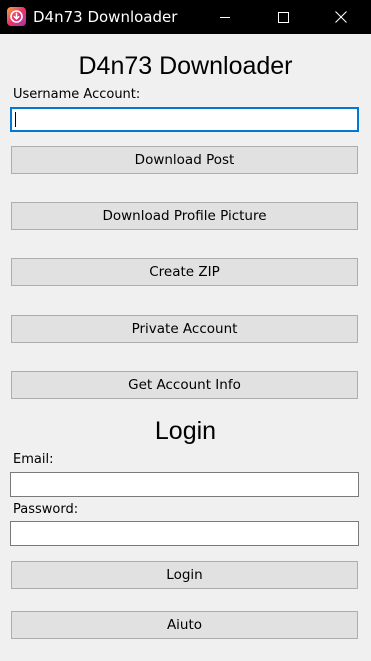 The width and height of the screenshot is (371, 661). I want to click on close-icon, so click(341, 17).